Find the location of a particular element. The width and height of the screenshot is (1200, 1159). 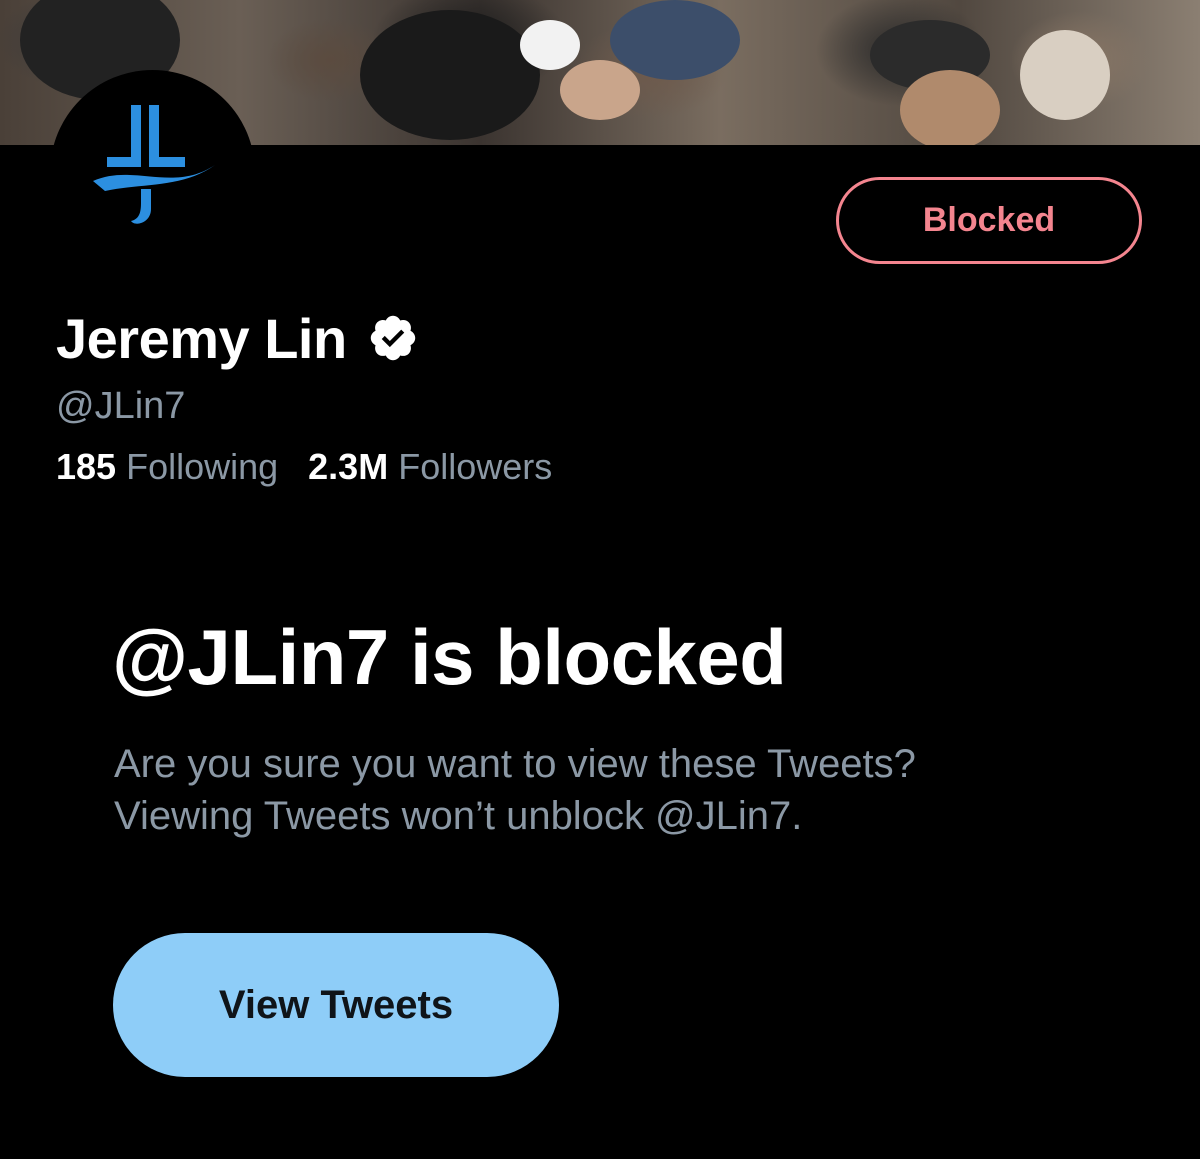

view-tweets-button: View Tweets is located at coordinates (336, 1005).